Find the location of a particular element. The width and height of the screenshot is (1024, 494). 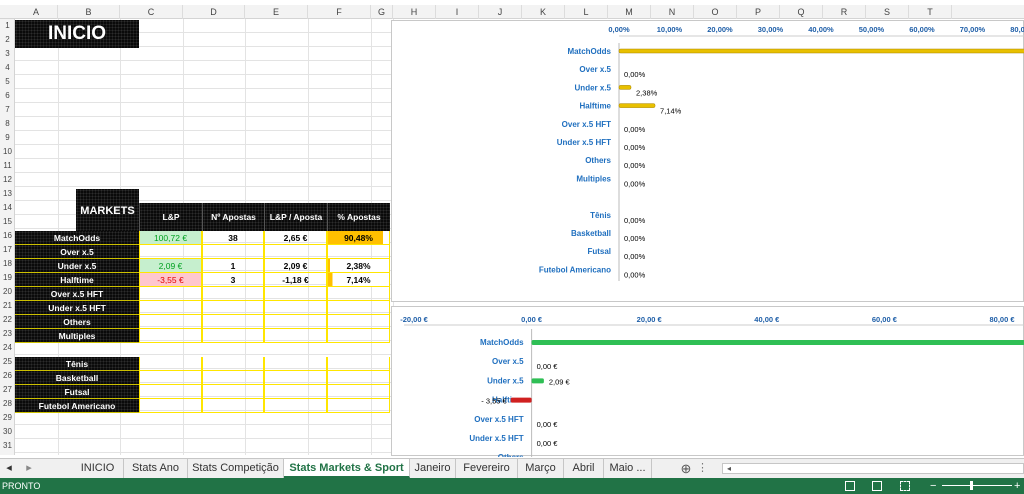

page-layout-icon is located at coordinates (877, 486).